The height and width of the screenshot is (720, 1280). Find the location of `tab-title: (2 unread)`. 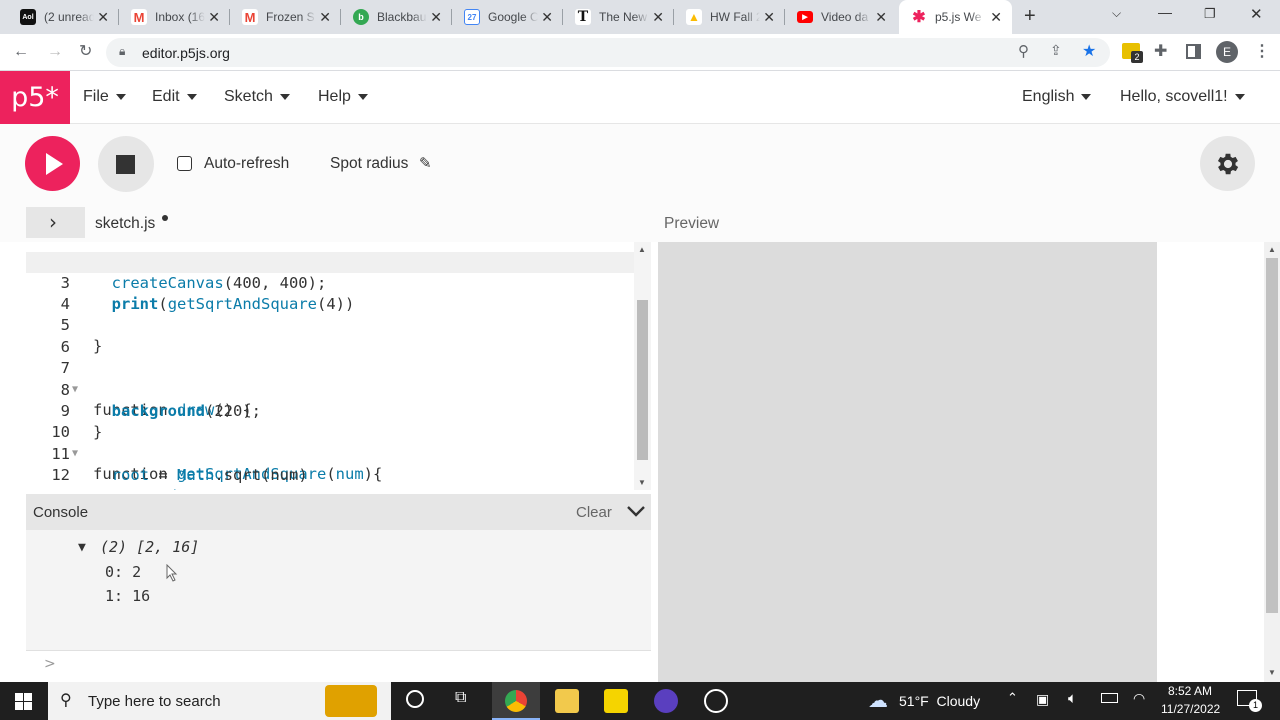

tab-title: (2 unread) is located at coordinates (69, 17).